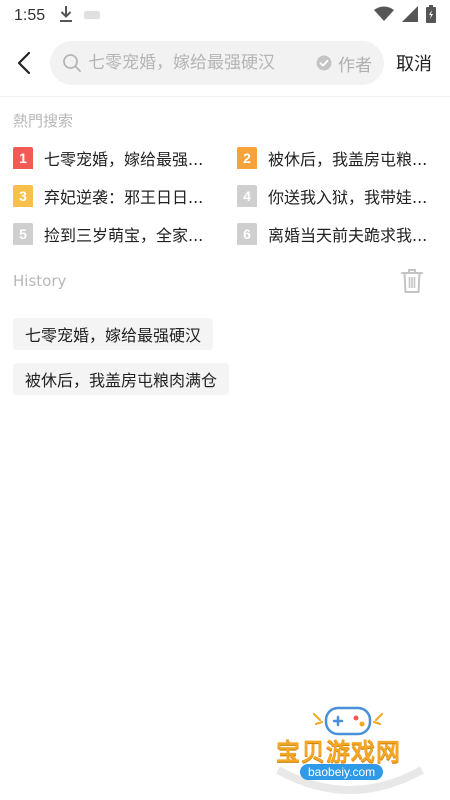 This screenshot has height=800, width=450. Describe the element at coordinates (80, 16) in the screenshot. I see `status-notification-icons` at that location.